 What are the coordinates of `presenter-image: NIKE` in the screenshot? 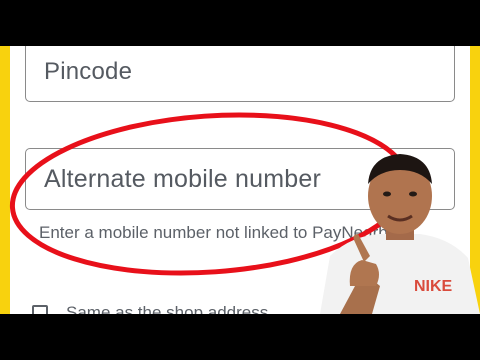 It's located at (400, 234).